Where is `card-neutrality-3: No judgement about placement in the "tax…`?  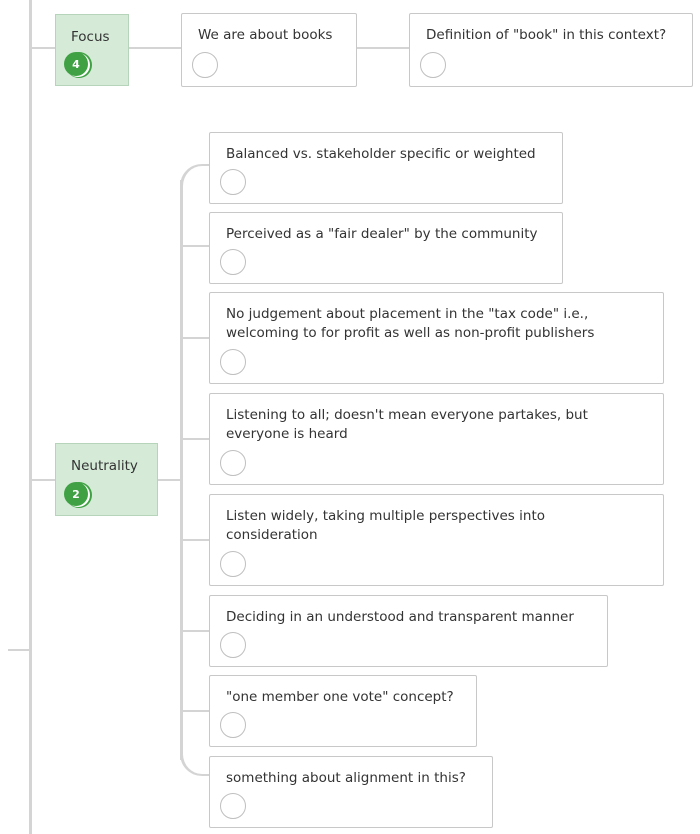 card-neutrality-3: No judgement about placement in the "tax… is located at coordinates (436, 338).